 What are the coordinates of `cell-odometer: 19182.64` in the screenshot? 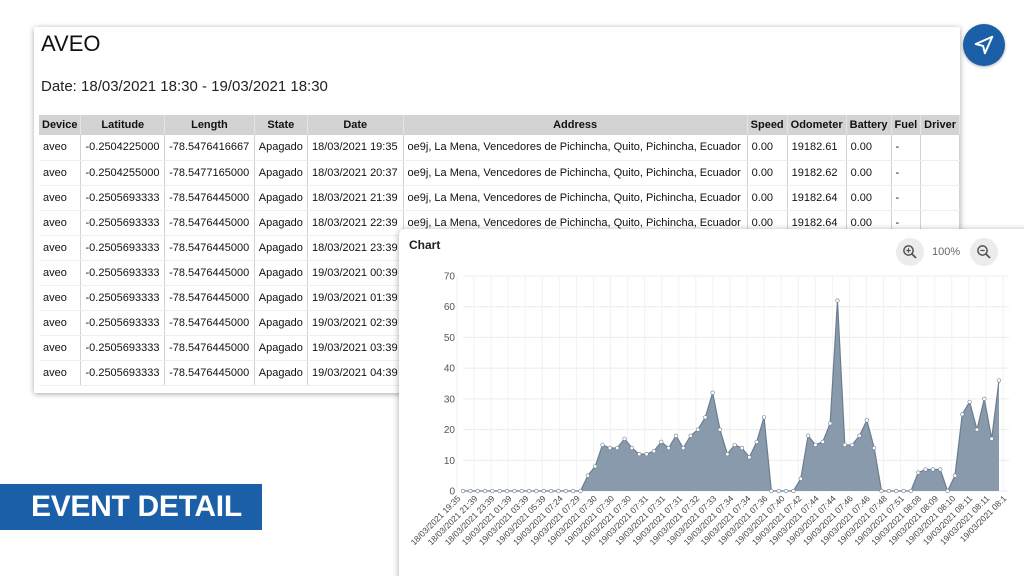 It's located at (817, 198).